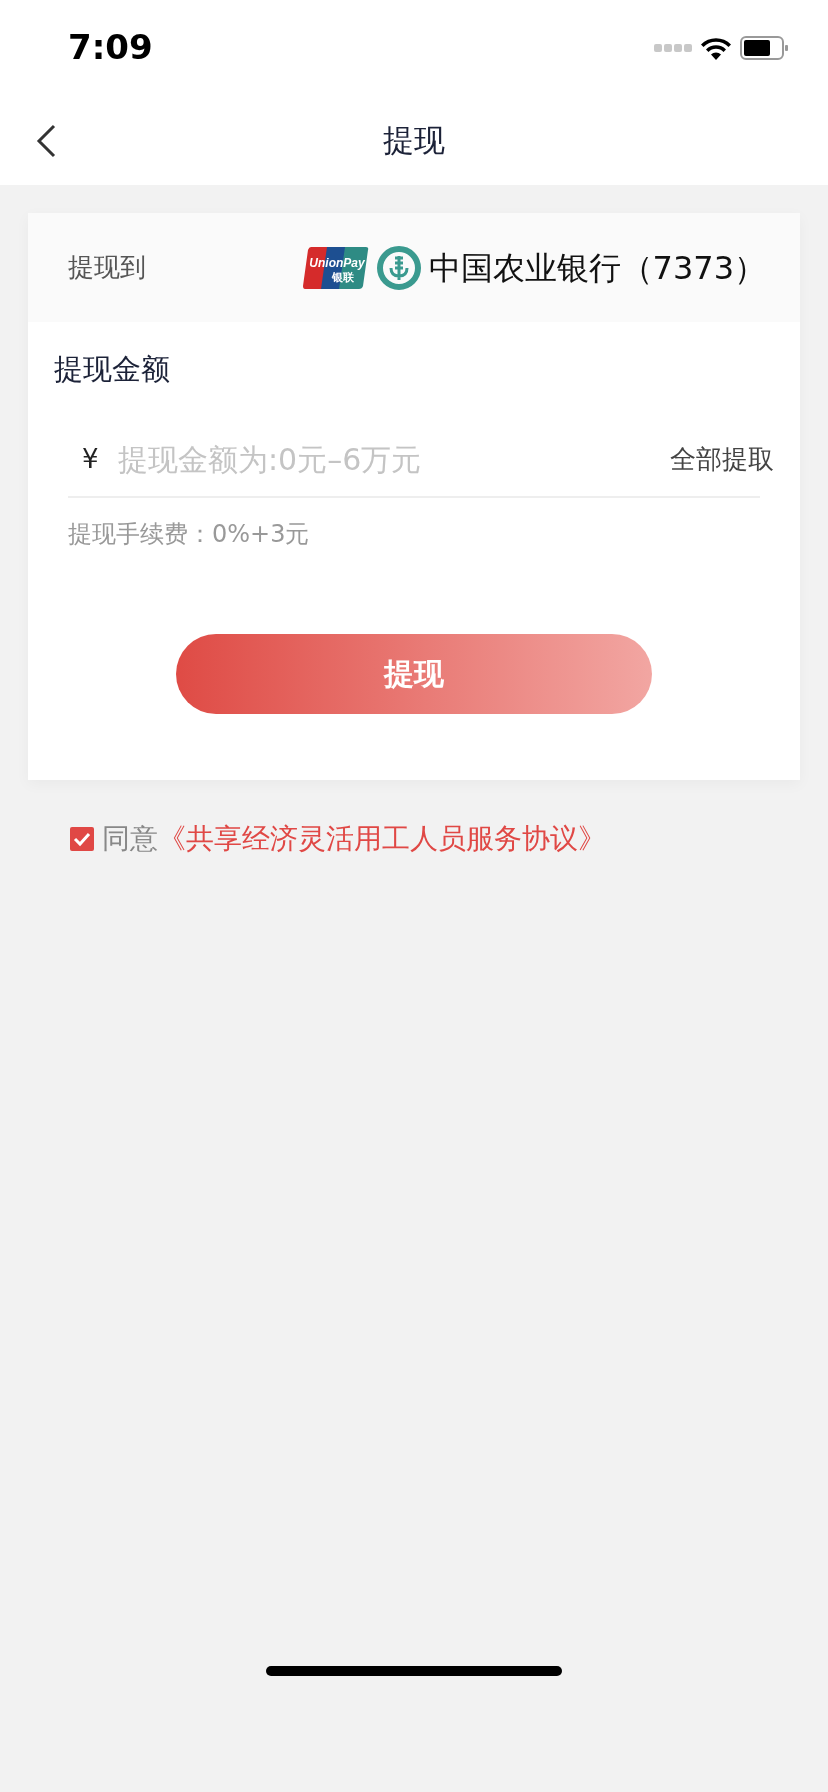 The image size is (828, 1792). What do you see at coordinates (414, 673) in the screenshot?
I see `withdraw-button: 提现` at bounding box center [414, 673].